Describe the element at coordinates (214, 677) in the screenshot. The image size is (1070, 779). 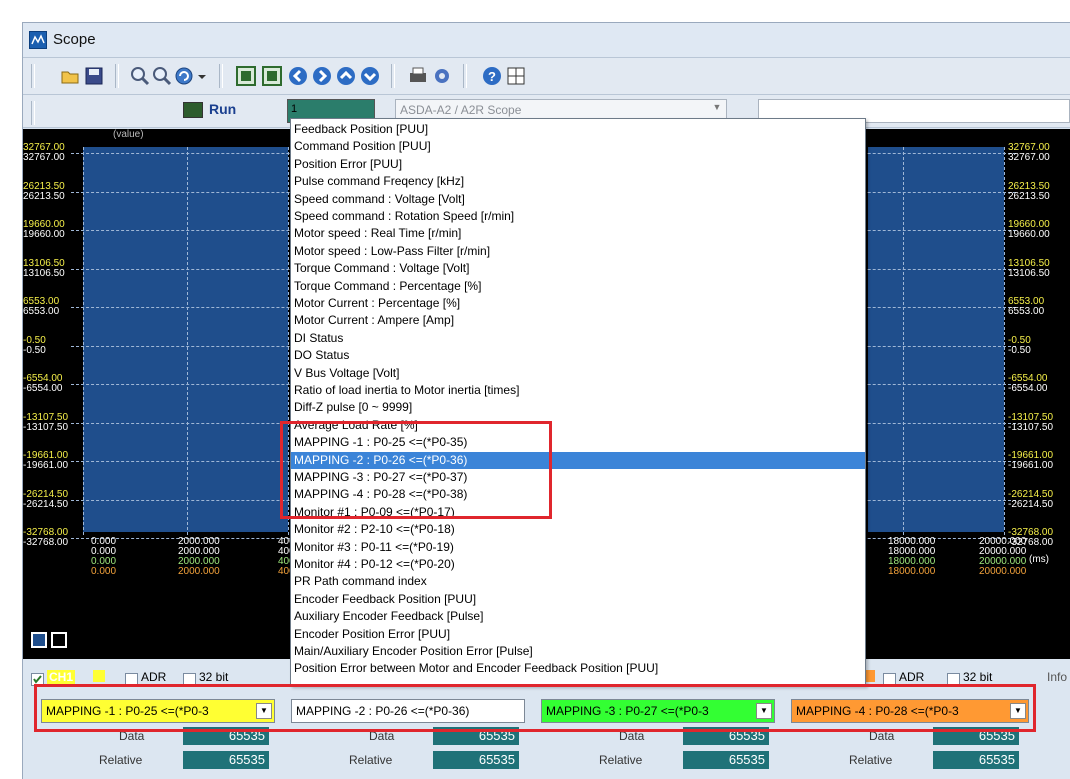
I see `ch1-32bit-label: 32 bit` at that location.